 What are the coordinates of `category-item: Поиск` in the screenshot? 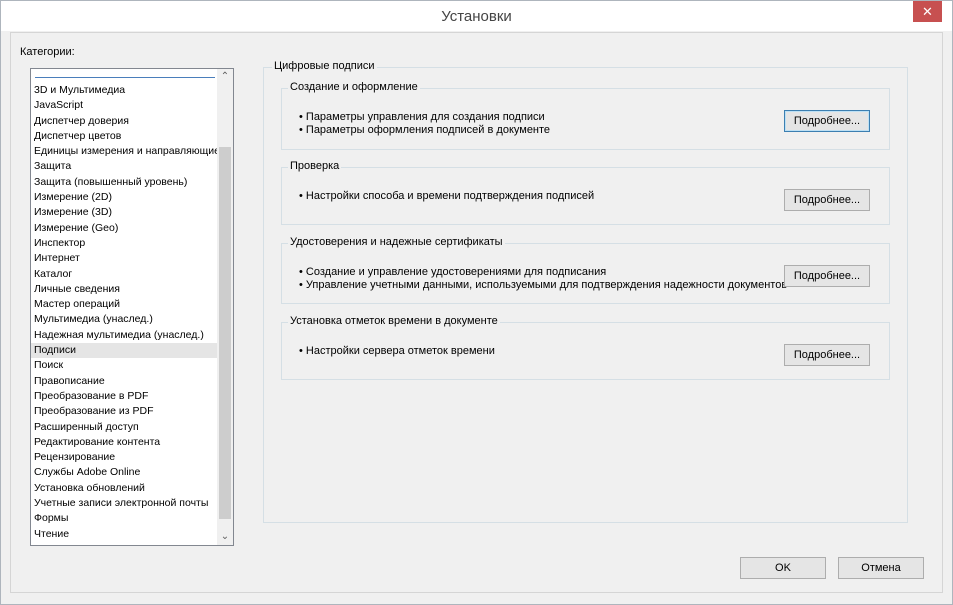 It's located at (126, 365).